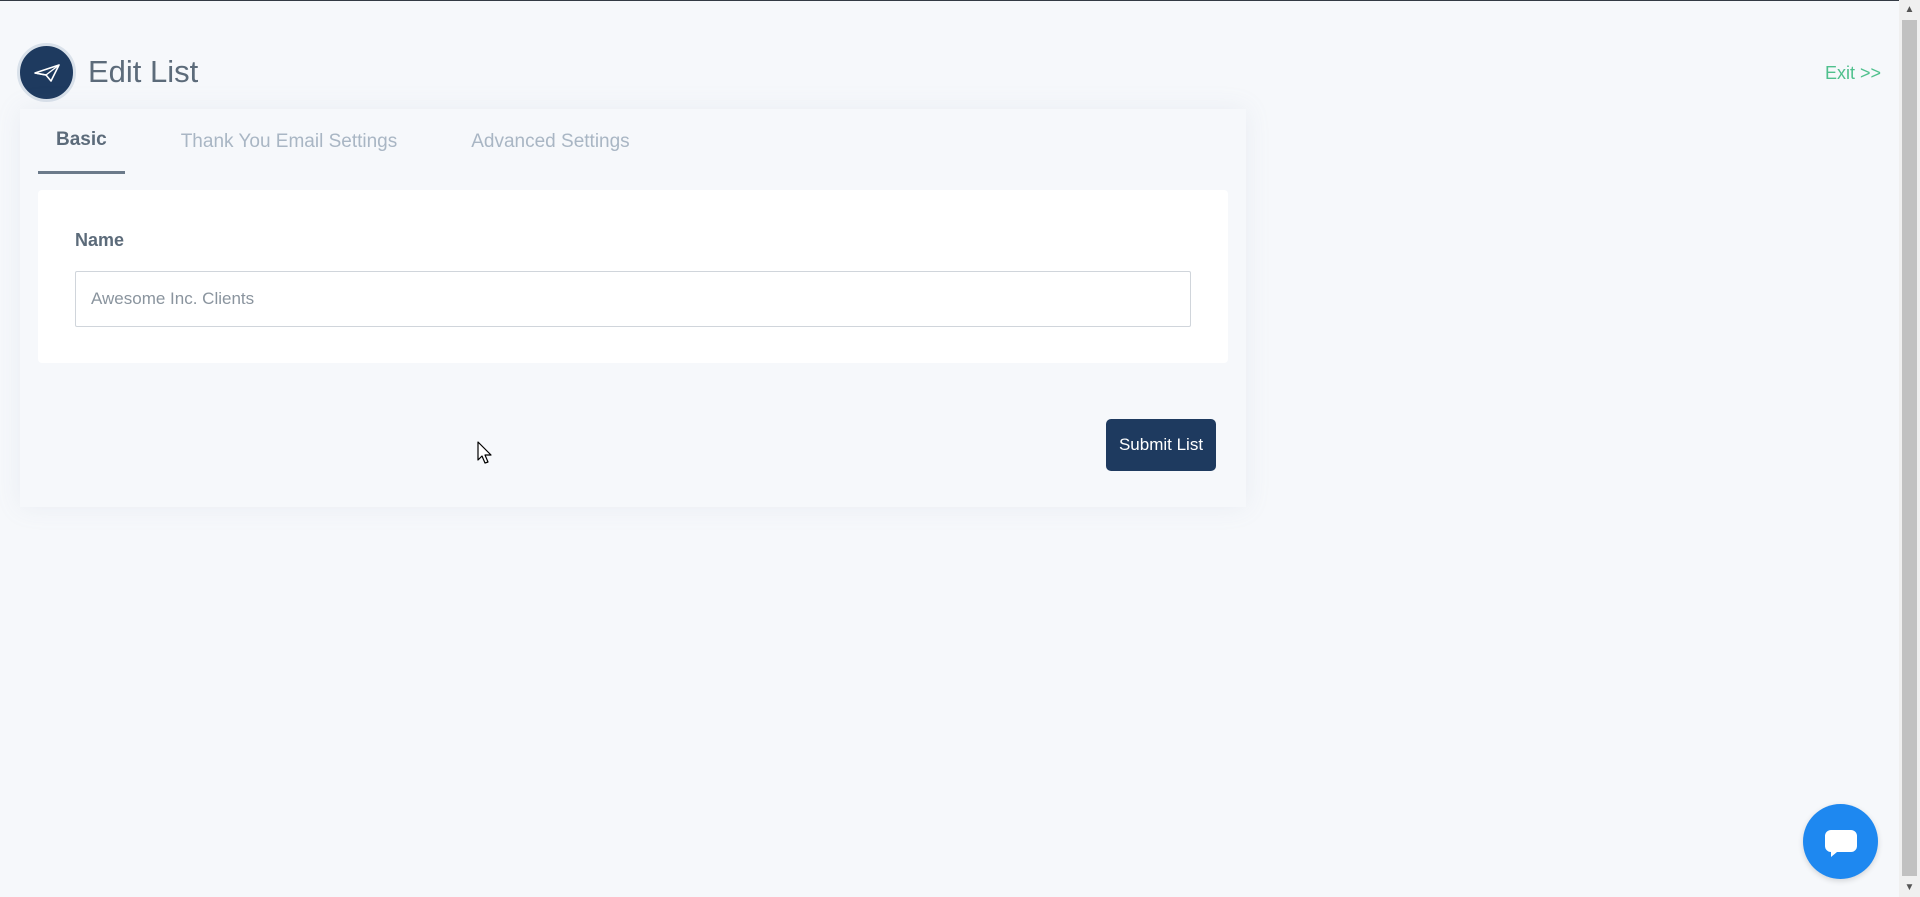 Image resolution: width=1920 pixels, height=897 pixels. I want to click on paper-plane-icon, so click(46, 72).